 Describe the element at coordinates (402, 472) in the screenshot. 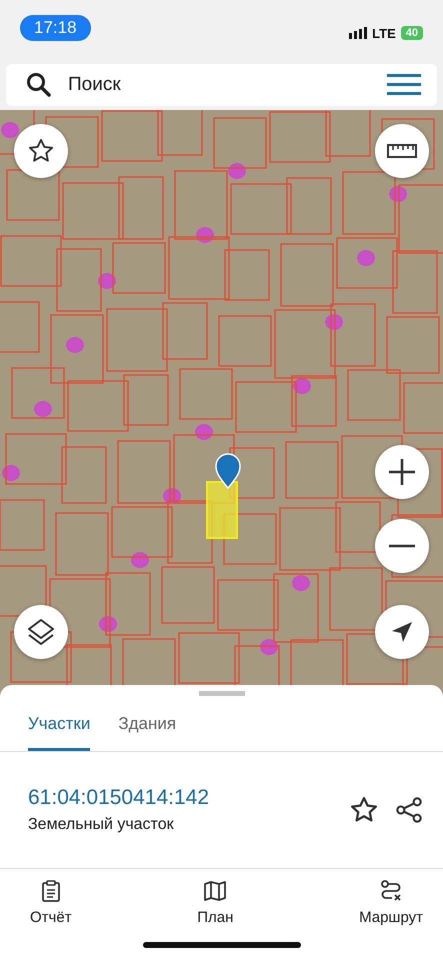

I see `plus-icon` at that location.